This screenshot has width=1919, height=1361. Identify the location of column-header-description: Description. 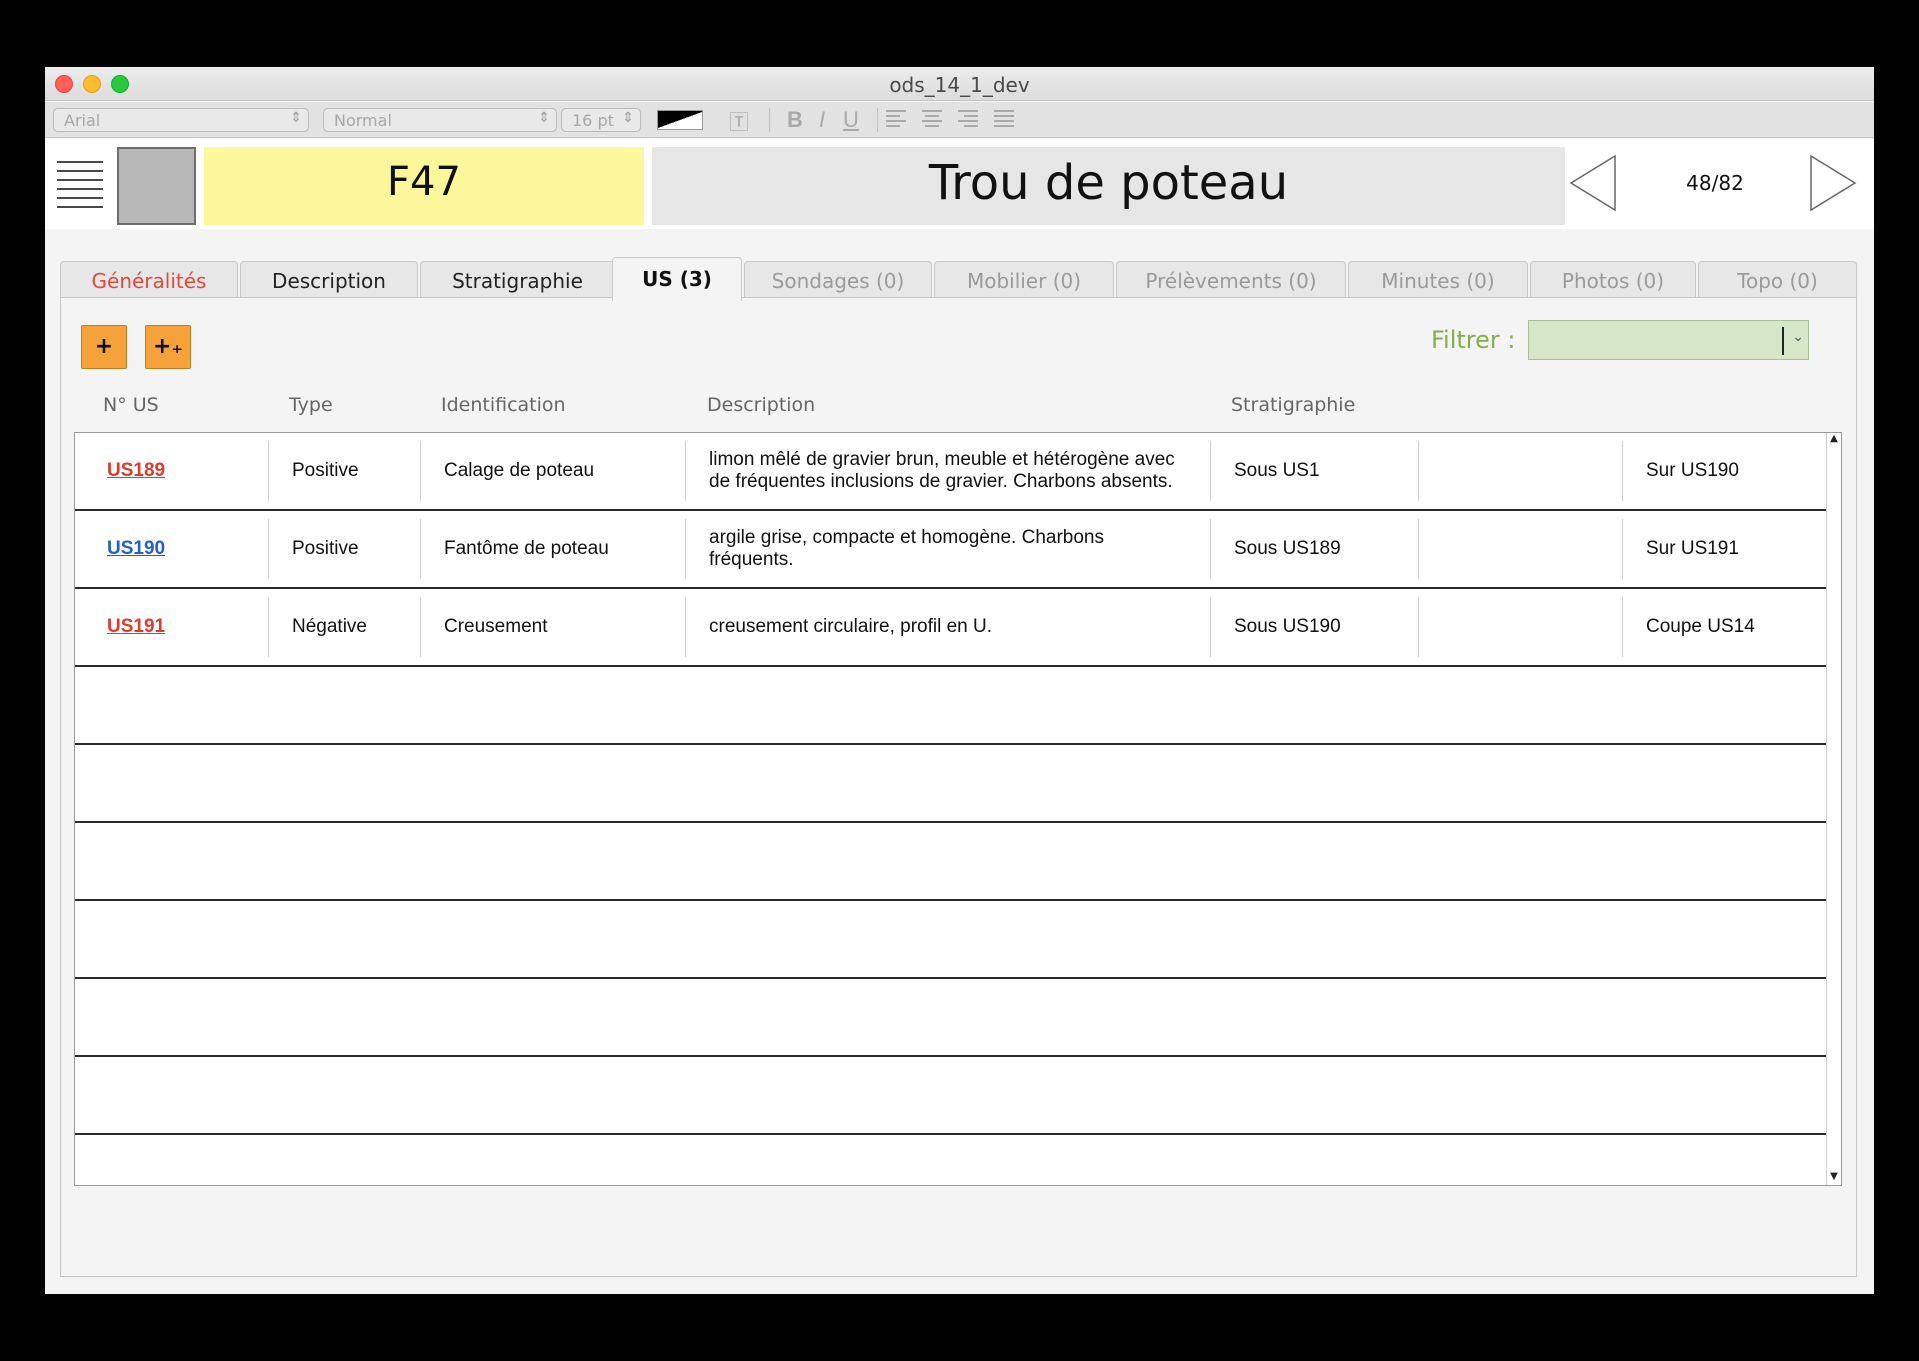
(761, 405).